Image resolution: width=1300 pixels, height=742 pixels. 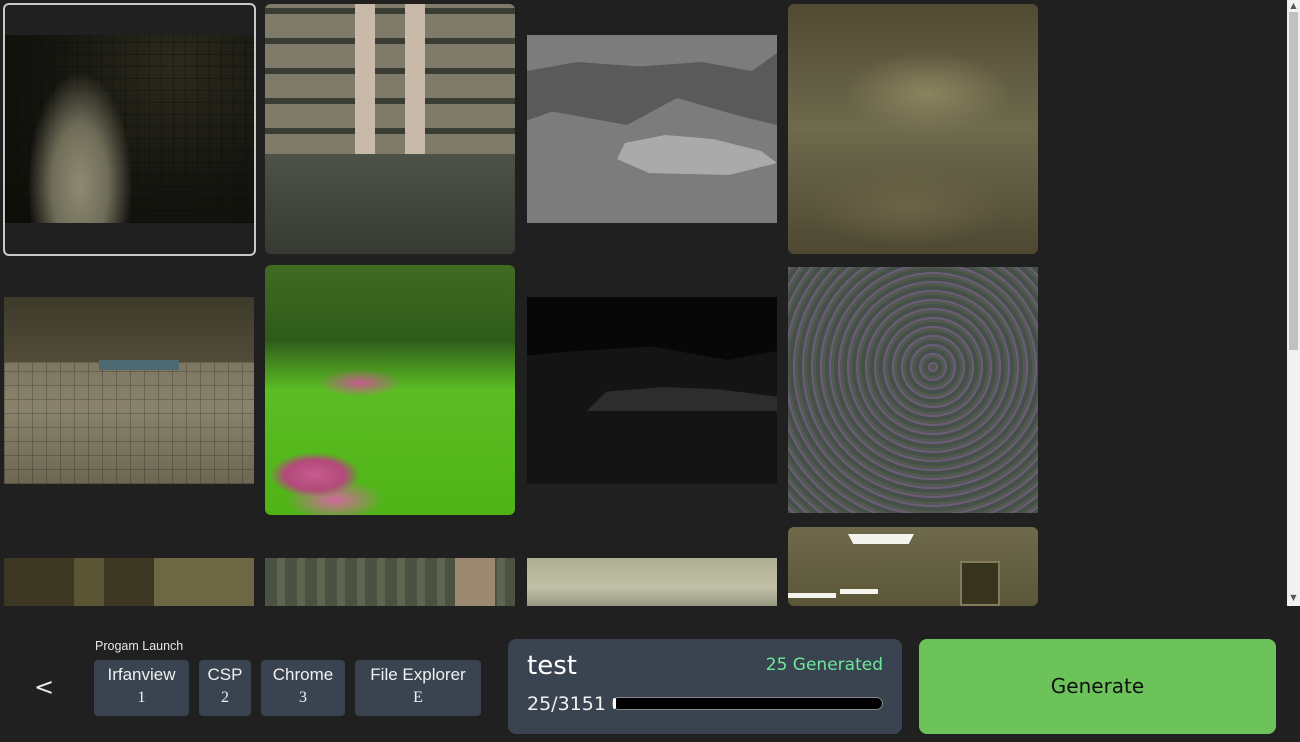 What do you see at coordinates (705, 686) in the screenshot?
I see `generation-status-panel: test 25 Generated 25/3151` at bounding box center [705, 686].